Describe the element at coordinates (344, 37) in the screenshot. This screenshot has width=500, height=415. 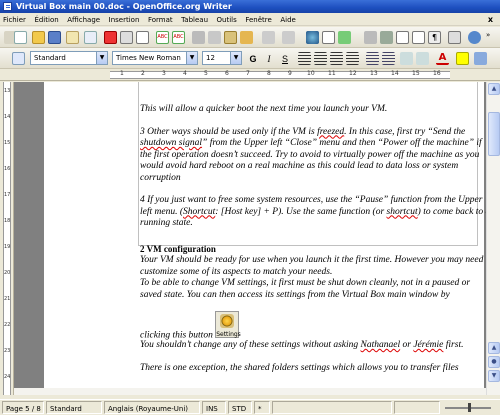
I see `show-draw-functions-icon` at that location.